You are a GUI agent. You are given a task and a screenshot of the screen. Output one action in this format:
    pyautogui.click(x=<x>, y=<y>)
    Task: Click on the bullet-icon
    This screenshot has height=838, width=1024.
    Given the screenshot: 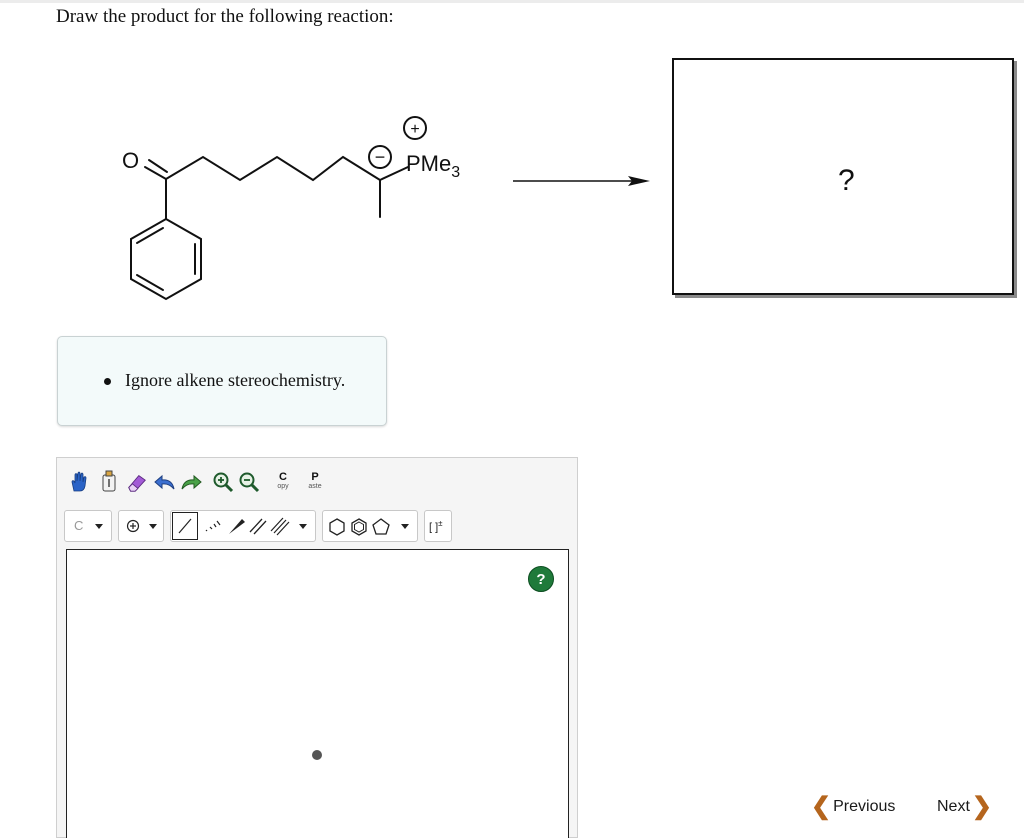 What is the action you would take?
    pyautogui.click(x=107, y=381)
    